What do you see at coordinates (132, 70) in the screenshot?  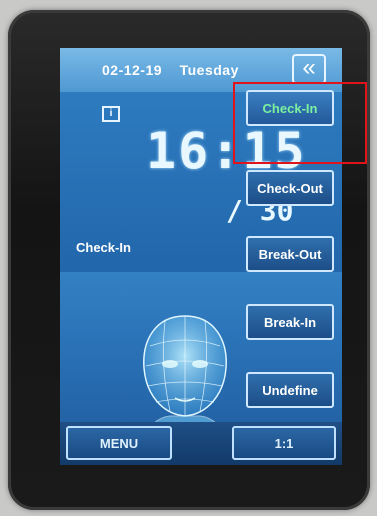 I see `date-value: 02-12-19` at bounding box center [132, 70].